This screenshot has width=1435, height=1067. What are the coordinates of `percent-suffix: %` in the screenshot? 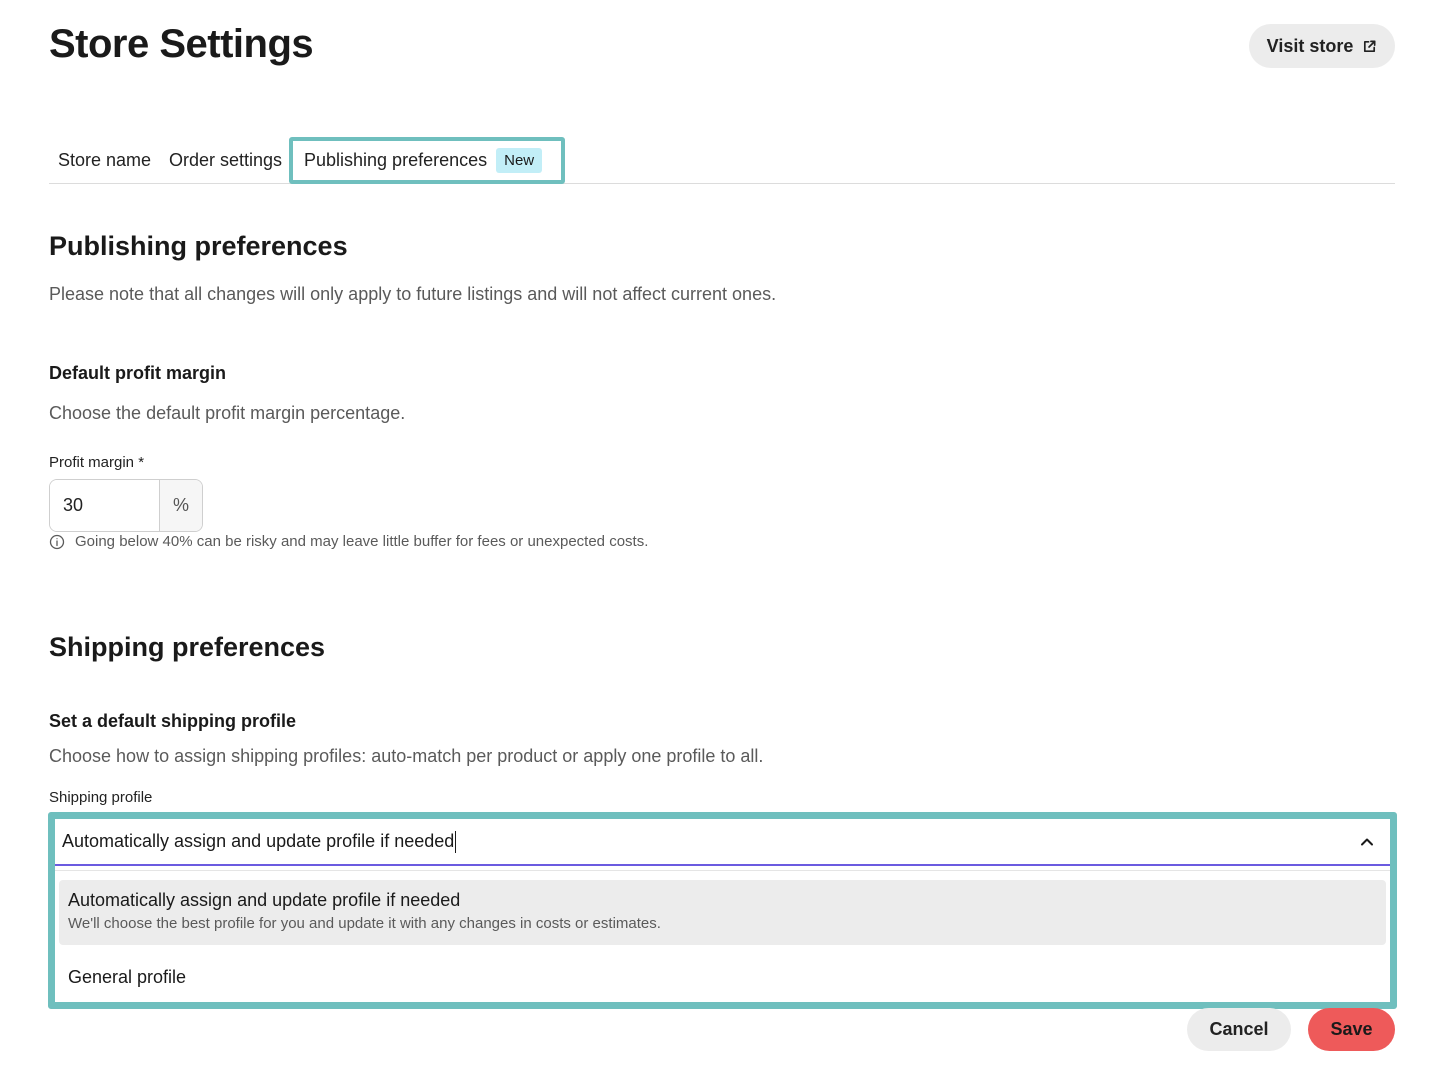 It's located at (180, 505).